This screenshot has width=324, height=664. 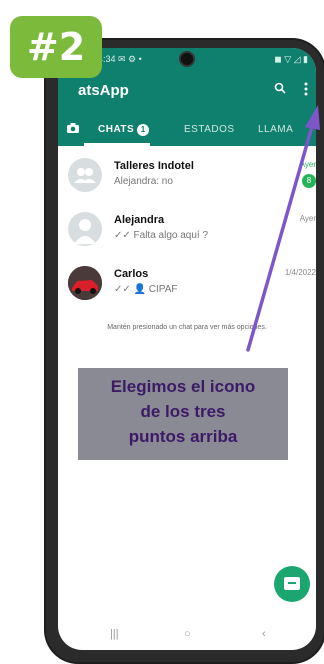 What do you see at coordinates (283, 228) in the screenshot?
I see `pointer-arrow` at bounding box center [283, 228].